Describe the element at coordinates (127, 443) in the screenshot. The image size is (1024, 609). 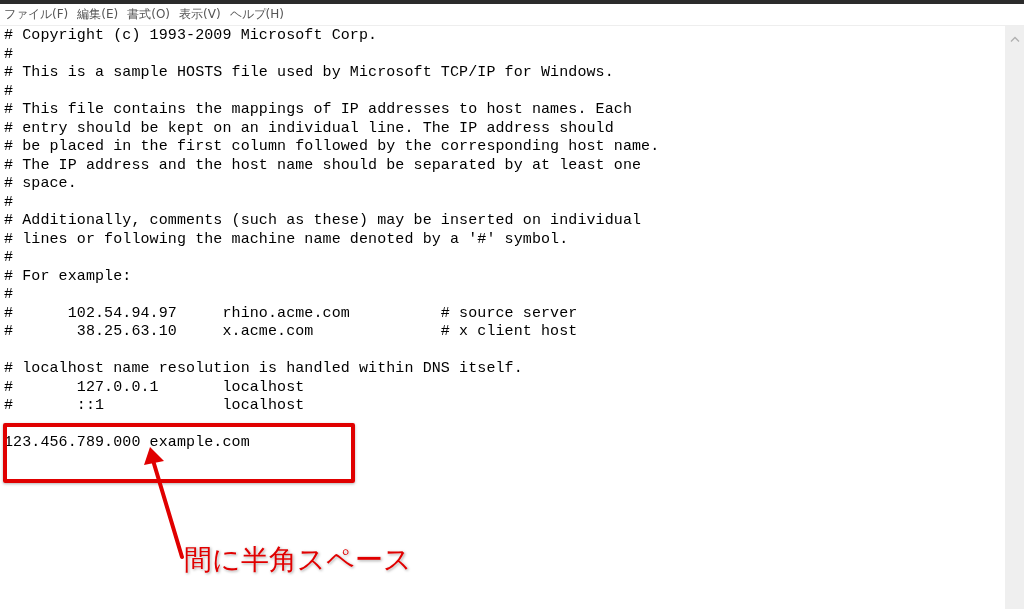
I see `text-line: 123.456.789.000 example.com` at that location.